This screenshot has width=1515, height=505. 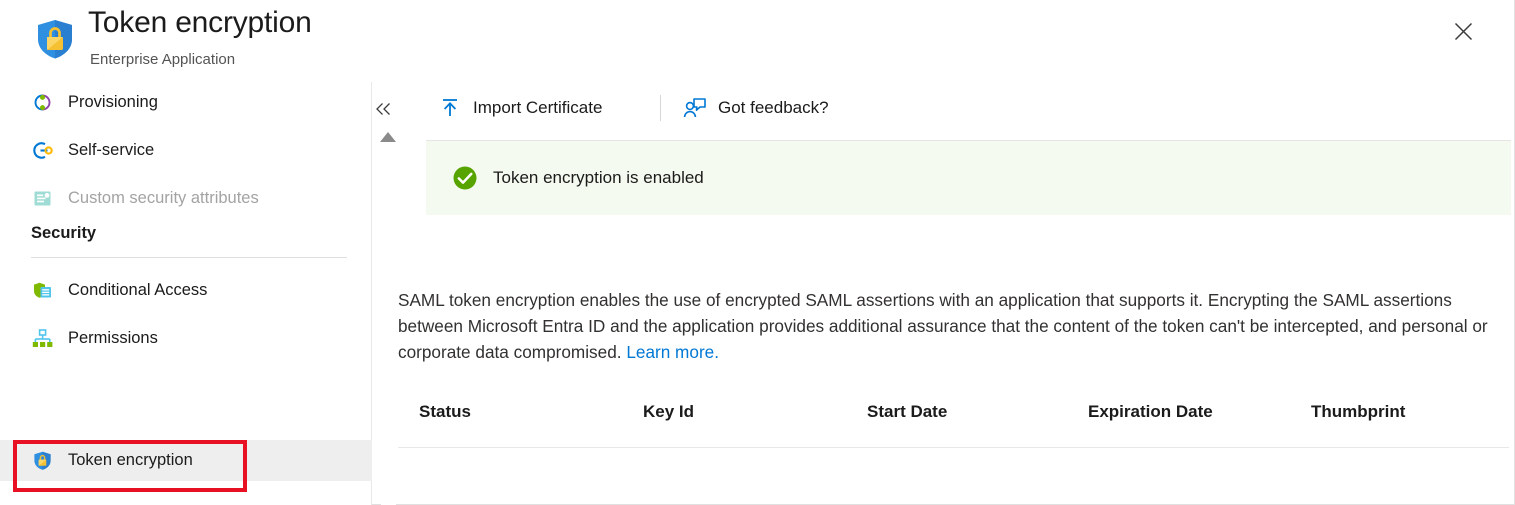 What do you see at coordinates (668, 412) in the screenshot?
I see `column-header-key-id: Key Id` at bounding box center [668, 412].